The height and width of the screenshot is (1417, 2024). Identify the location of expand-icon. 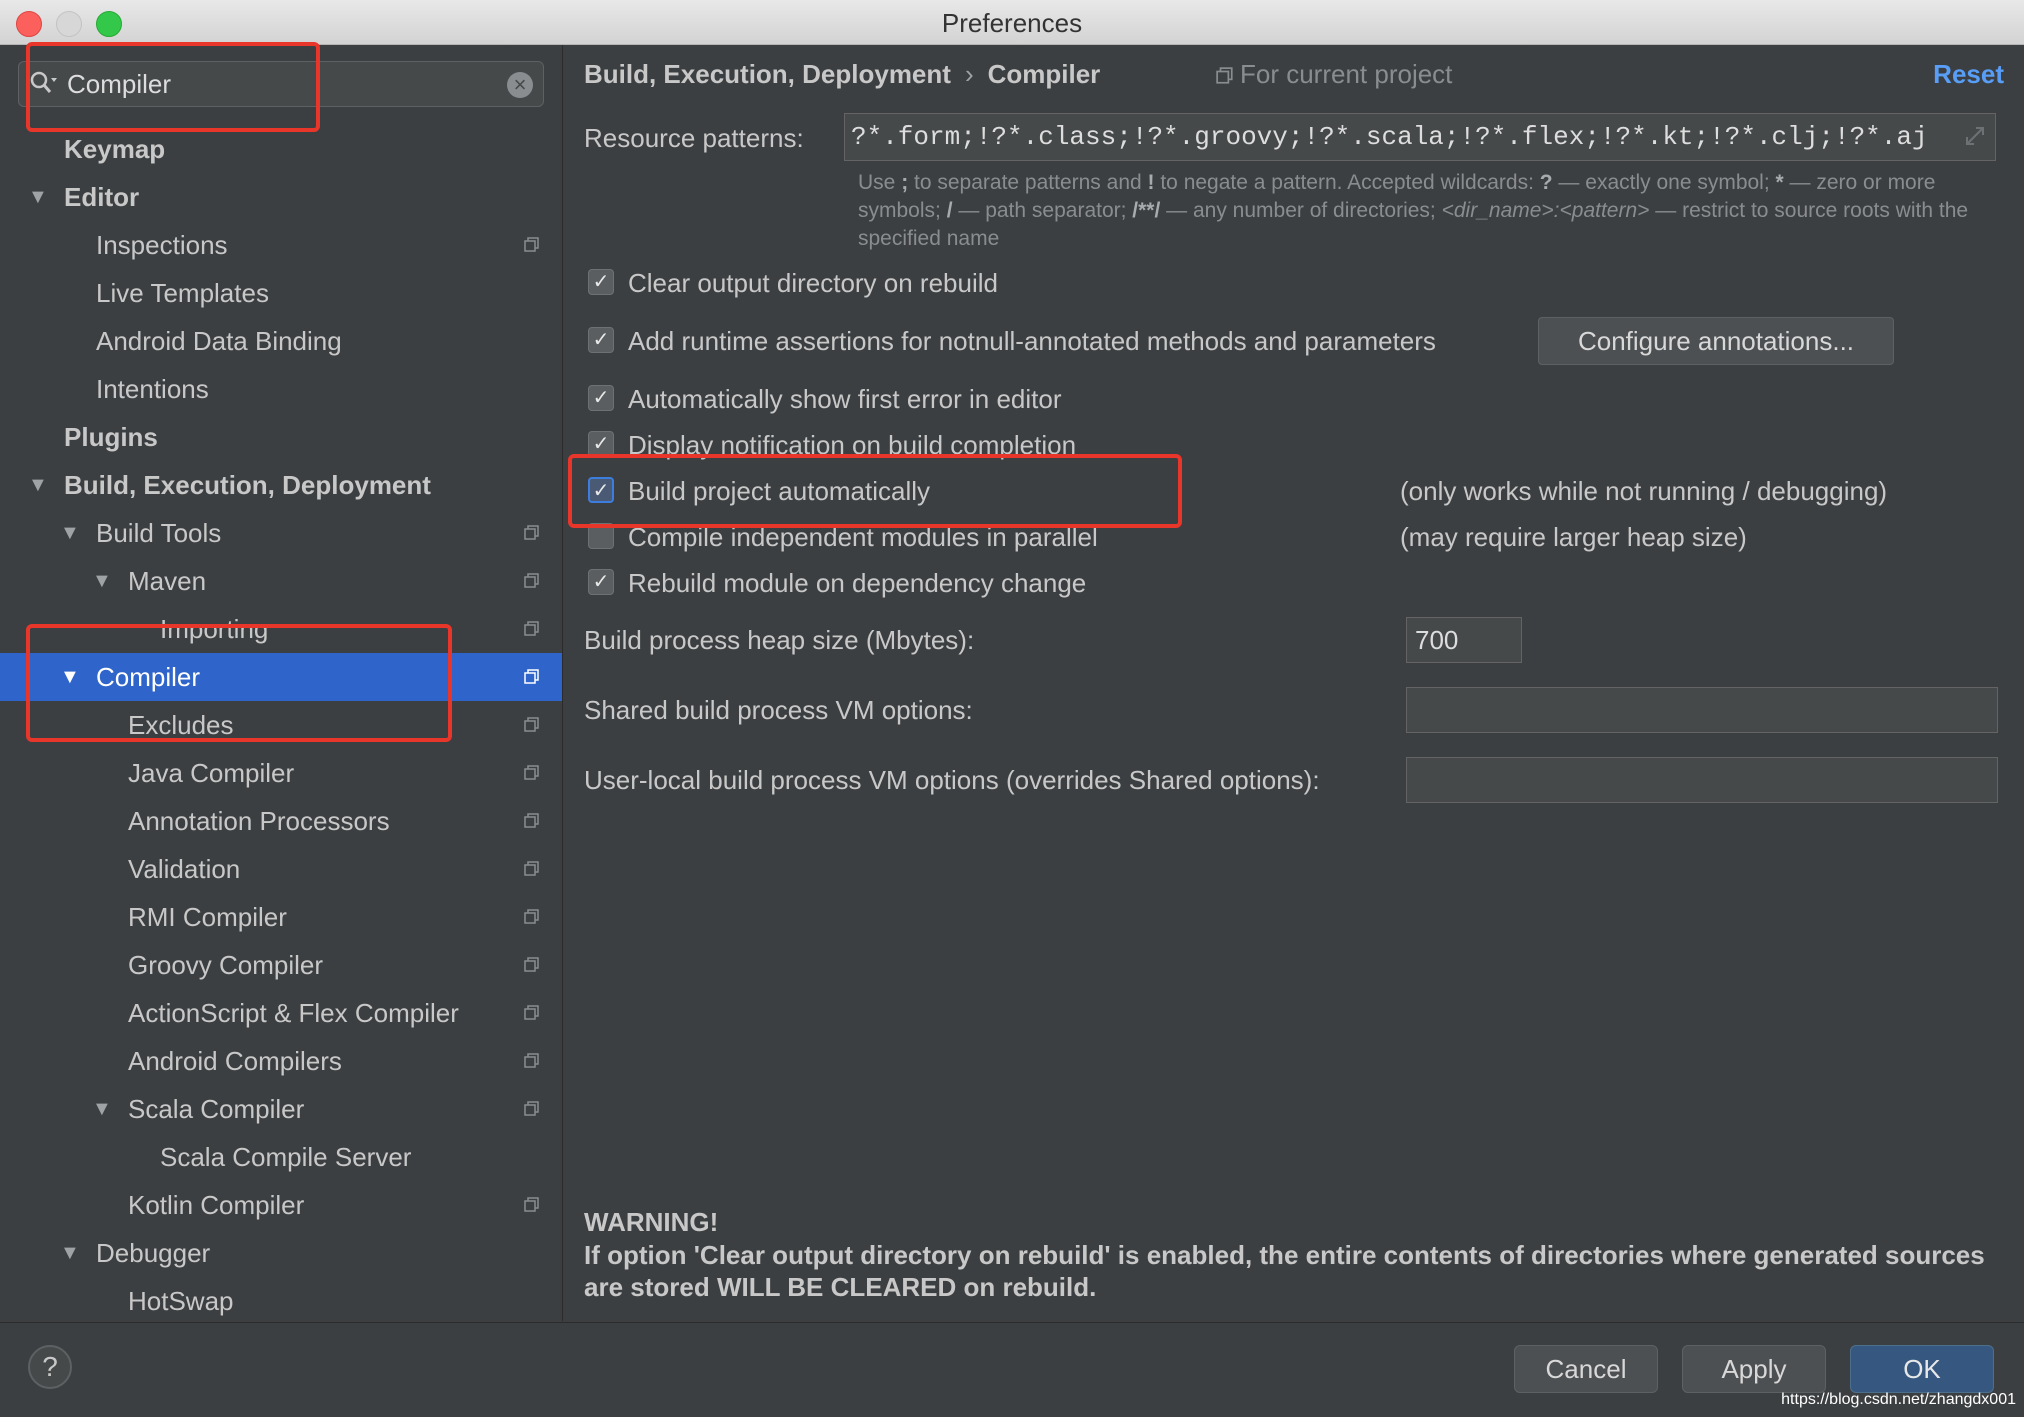
(1975, 136).